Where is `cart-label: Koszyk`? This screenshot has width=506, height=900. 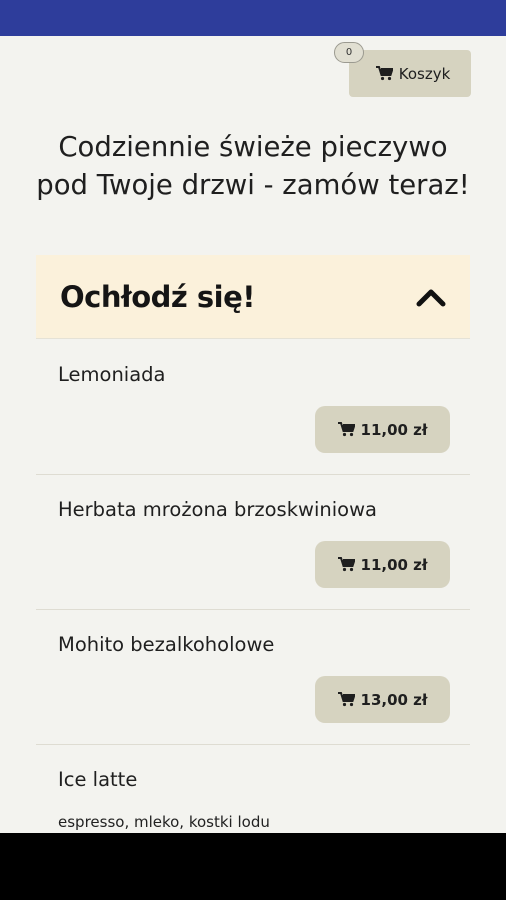
cart-label: Koszyk is located at coordinates (424, 73).